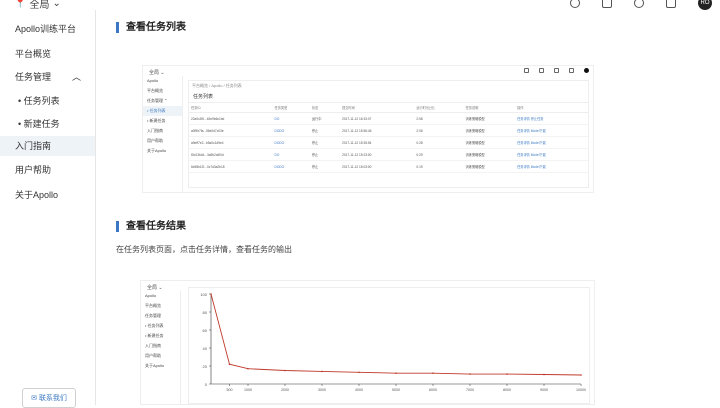 This screenshot has width=720, height=408. Describe the element at coordinates (47, 170) in the screenshot. I see `sidebar-item-user-help: 用户帮助` at that location.